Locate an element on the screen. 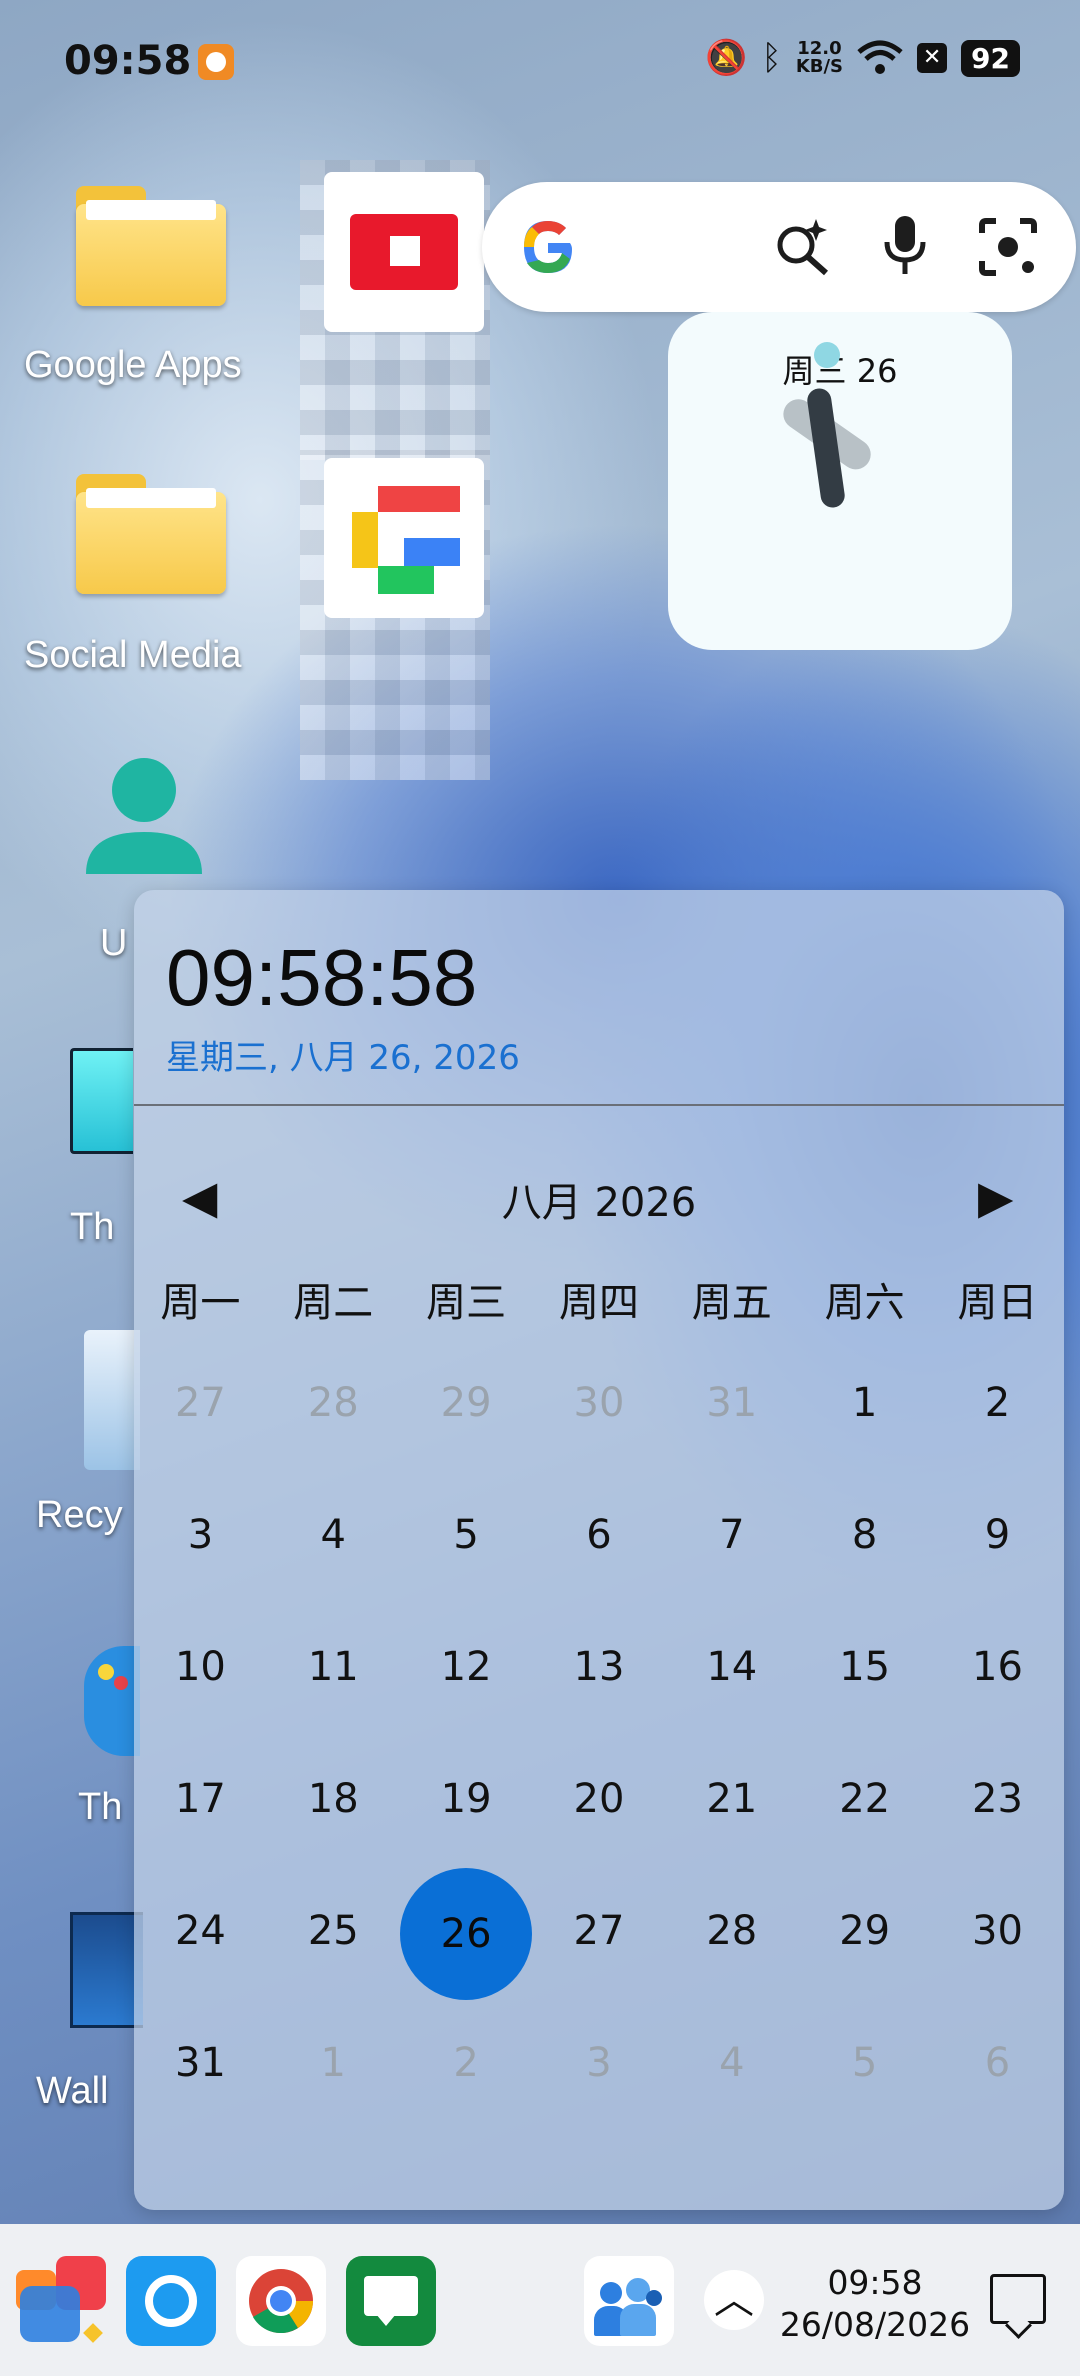 The width and height of the screenshot is (1080, 2376). desktop-icon-themes: Th is located at coordinates (100, 1736).